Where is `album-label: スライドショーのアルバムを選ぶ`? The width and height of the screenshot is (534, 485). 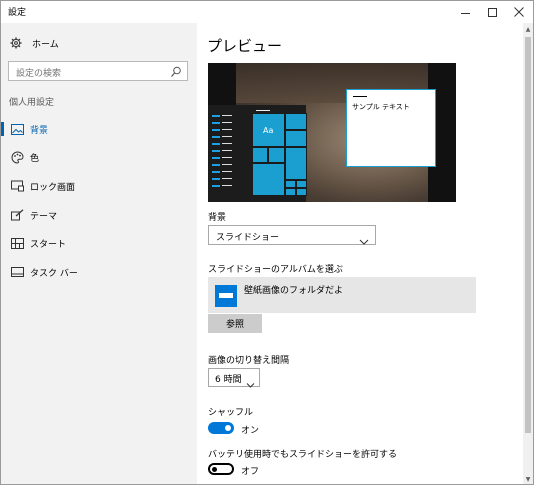
album-label: スライドショーのアルバムを選ぶ is located at coordinates (275, 270).